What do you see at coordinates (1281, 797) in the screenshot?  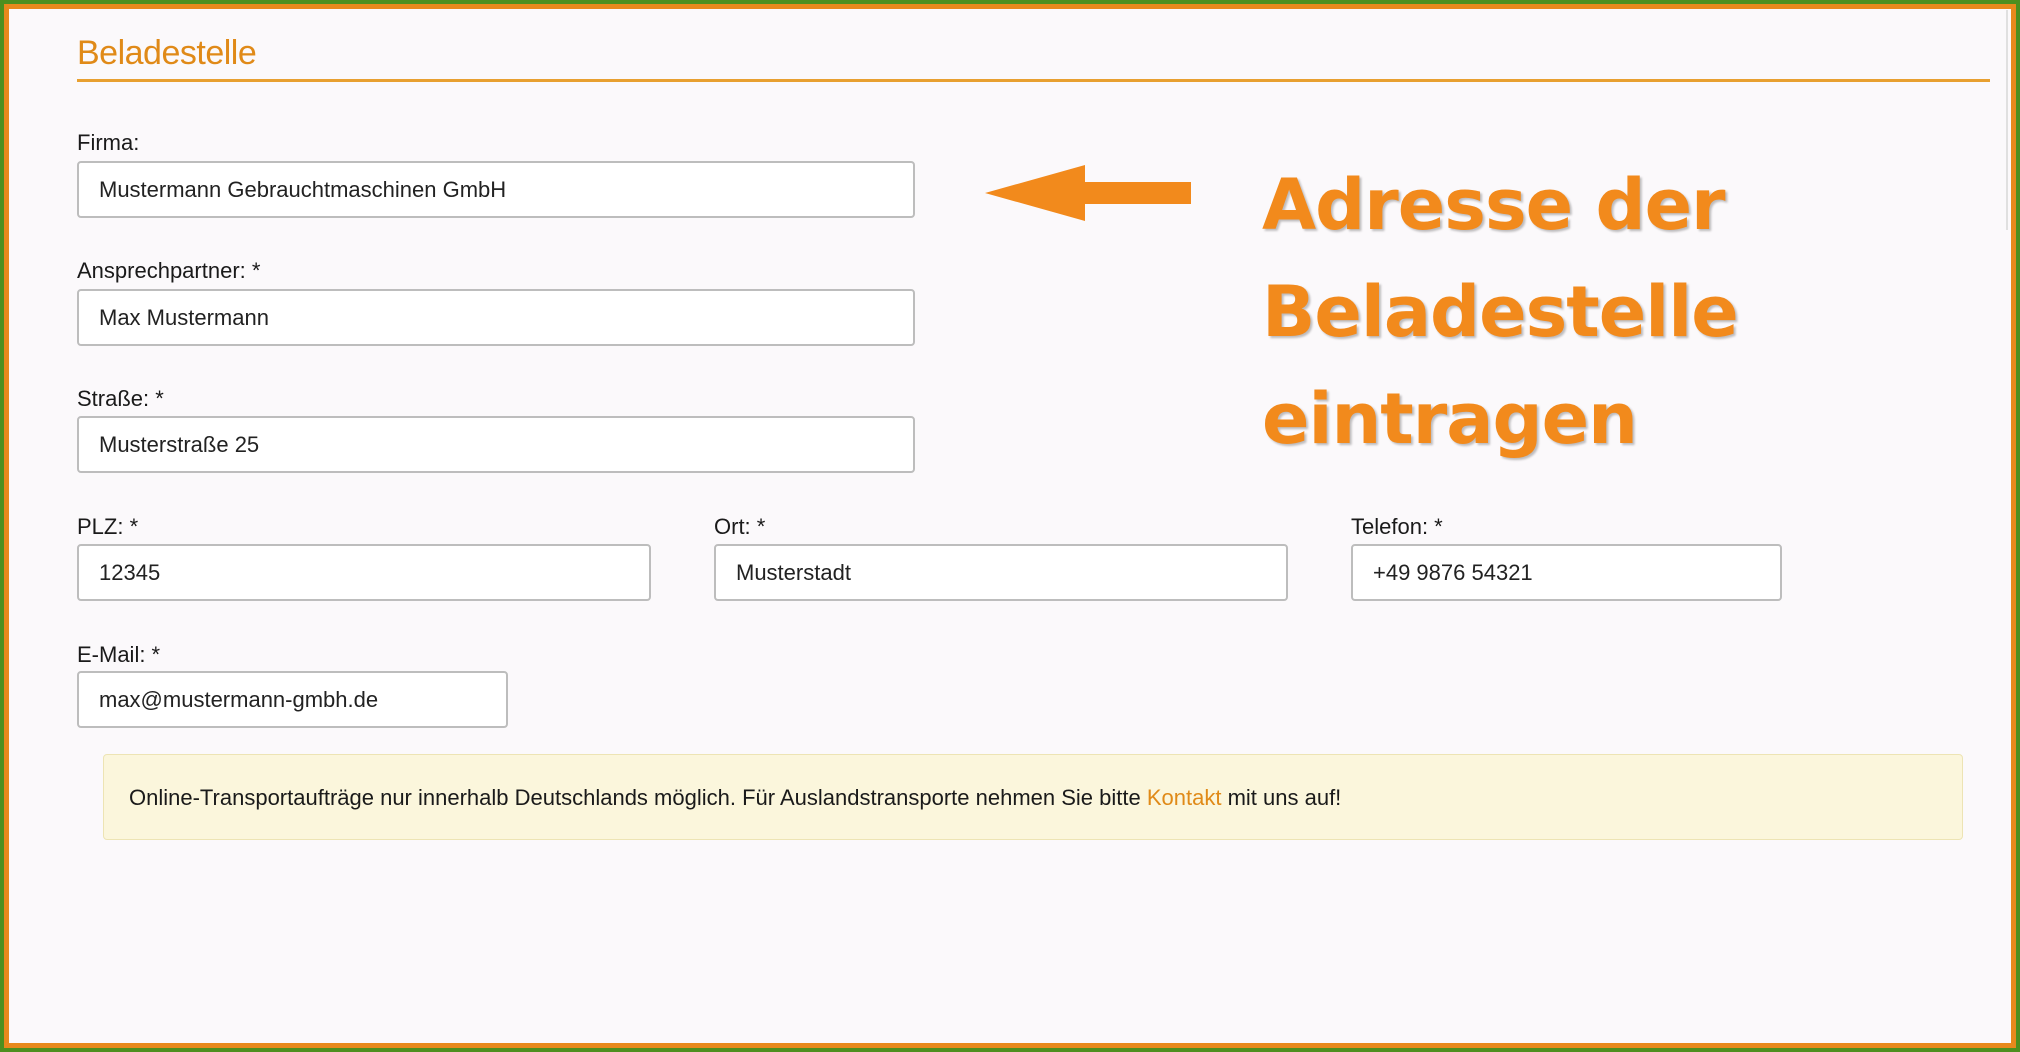 I see `notice-text-end: mit uns auf!` at bounding box center [1281, 797].